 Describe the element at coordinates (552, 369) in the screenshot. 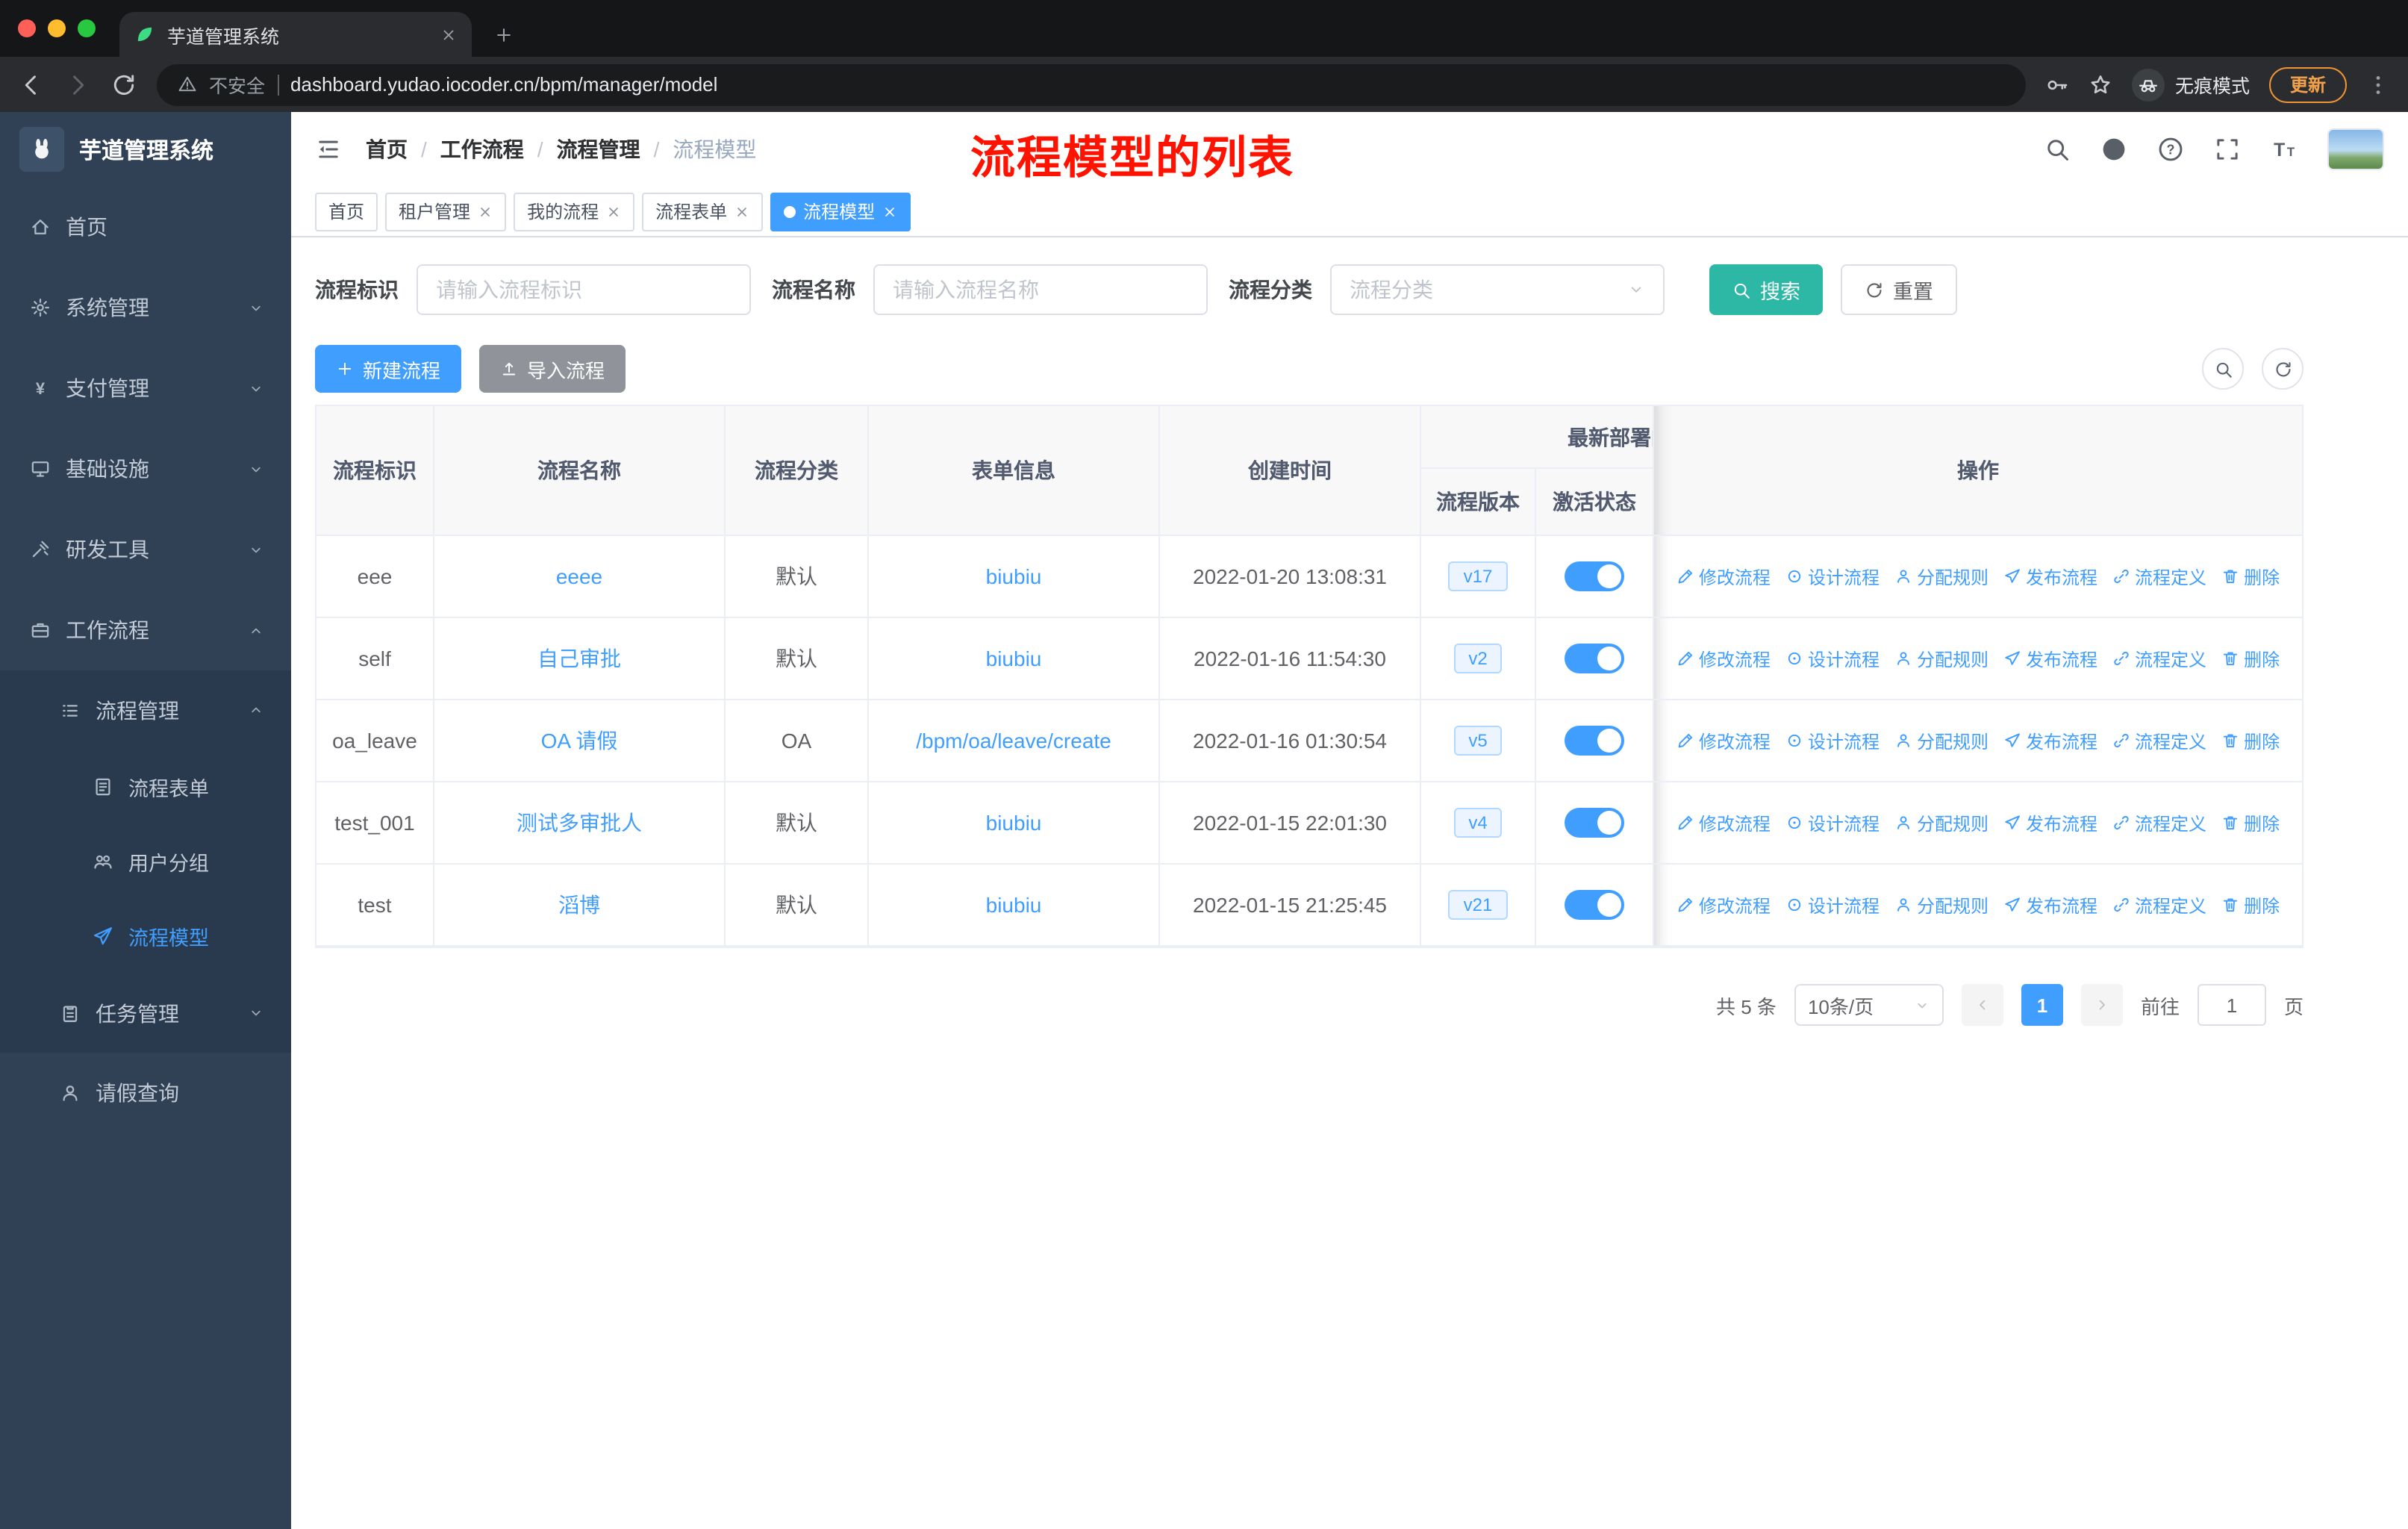

I see `import-process-button: 导入流程` at that location.